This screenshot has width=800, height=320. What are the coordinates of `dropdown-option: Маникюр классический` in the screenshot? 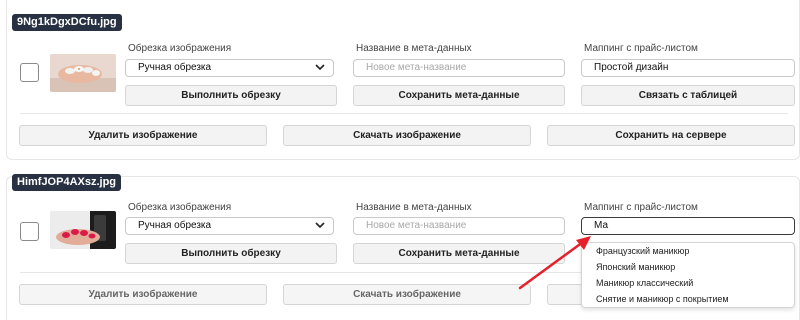 It's located at (644, 283).